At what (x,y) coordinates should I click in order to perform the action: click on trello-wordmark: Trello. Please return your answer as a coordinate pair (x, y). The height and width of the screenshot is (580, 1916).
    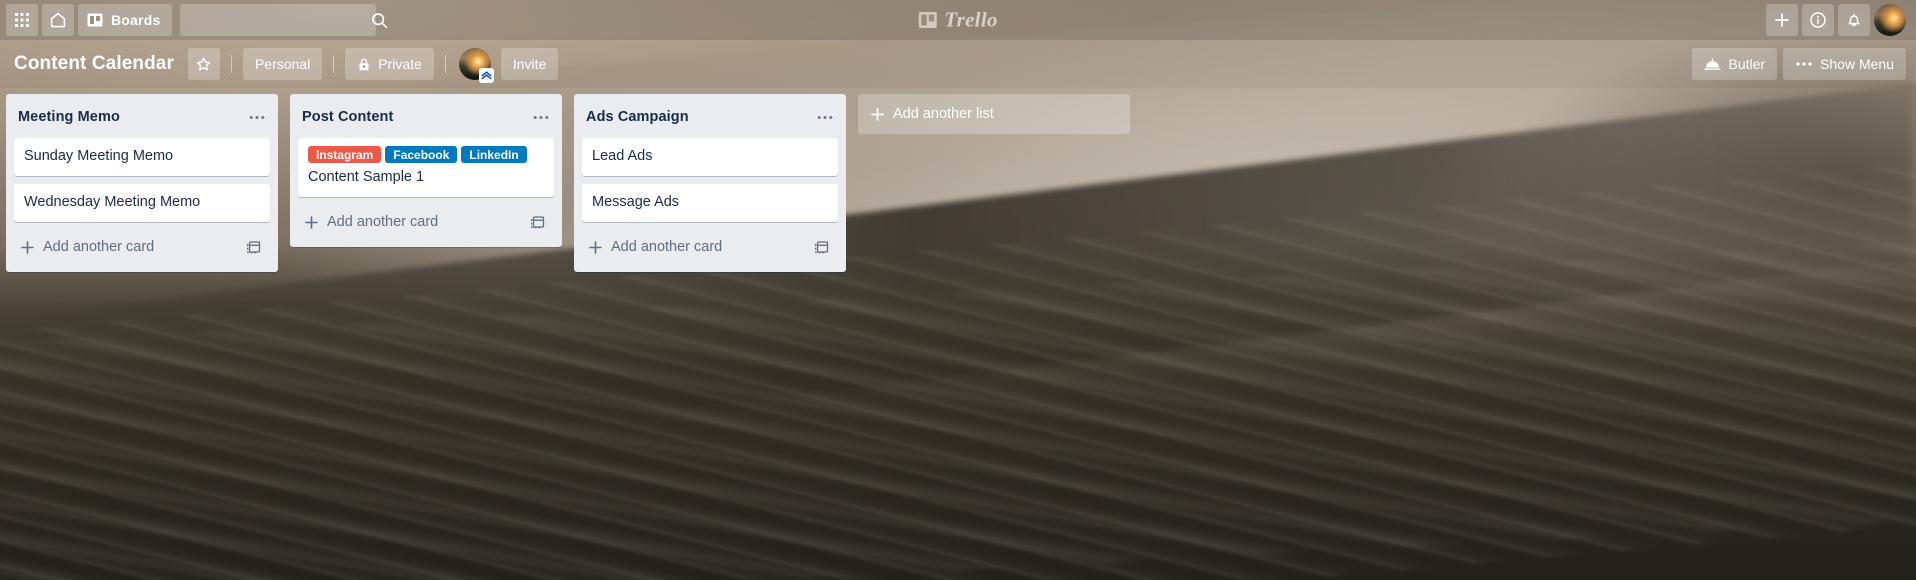
    Looking at the image, I should click on (971, 19).